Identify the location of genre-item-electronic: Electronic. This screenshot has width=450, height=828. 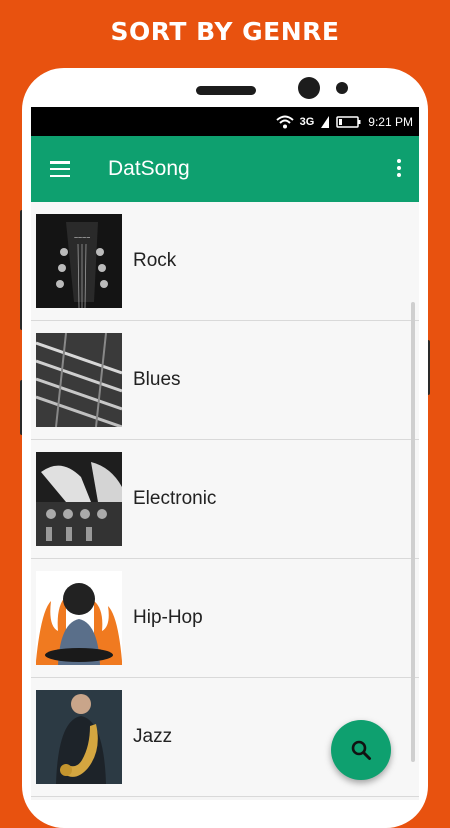
(225, 499).